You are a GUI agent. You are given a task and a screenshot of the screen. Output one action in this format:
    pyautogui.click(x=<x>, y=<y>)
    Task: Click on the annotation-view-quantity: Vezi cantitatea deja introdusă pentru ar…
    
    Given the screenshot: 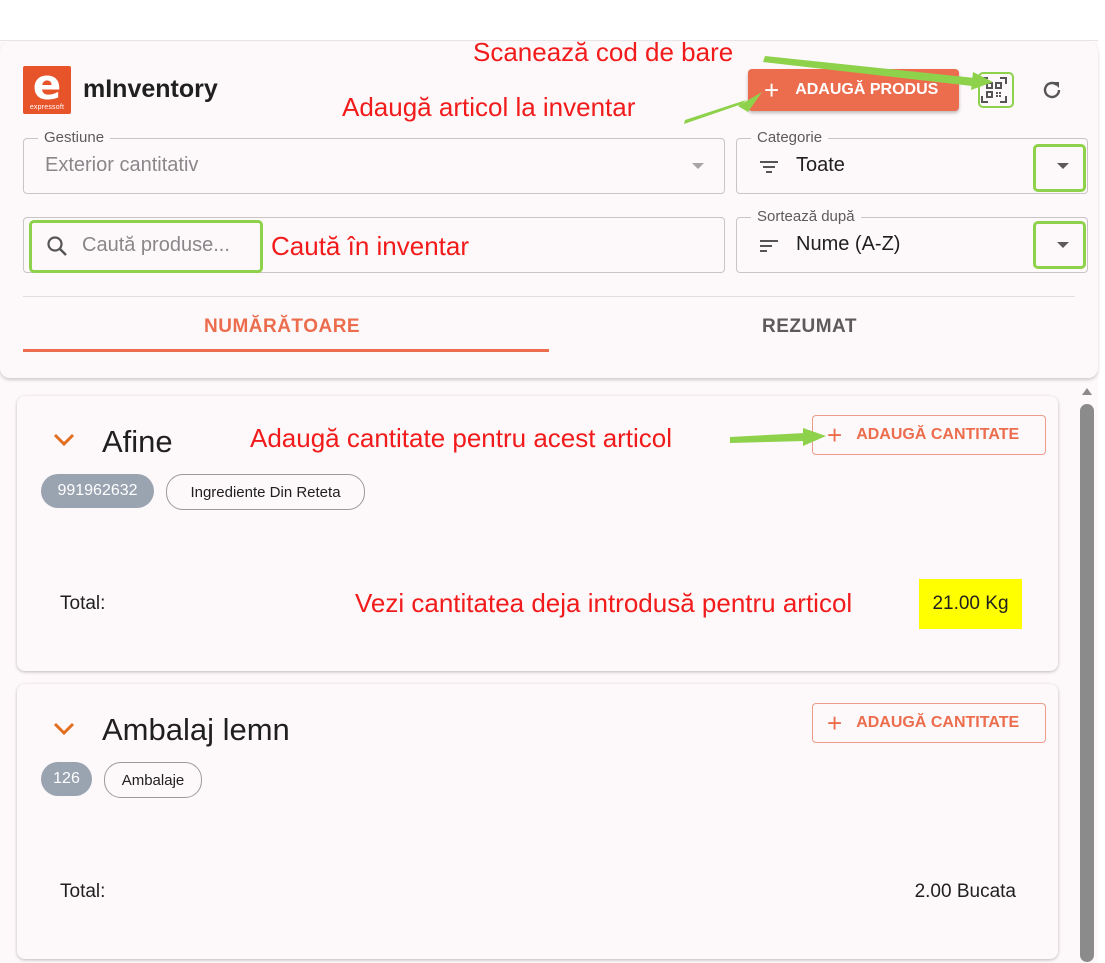 What is the action you would take?
    pyautogui.click(x=604, y=603)
    